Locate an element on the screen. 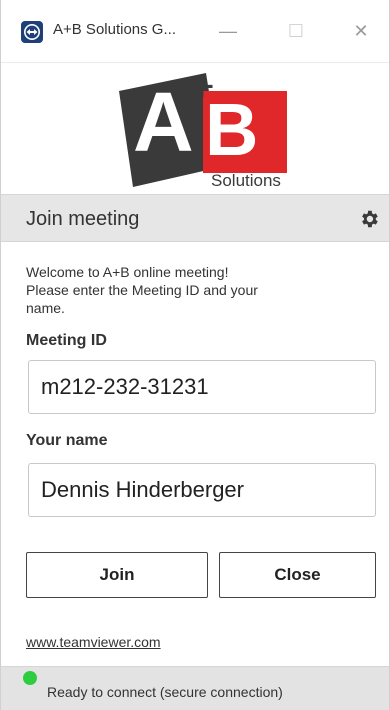 The height and width of the screenshot is (710, 390). join-button: Join is located at coordinates (117, 575).